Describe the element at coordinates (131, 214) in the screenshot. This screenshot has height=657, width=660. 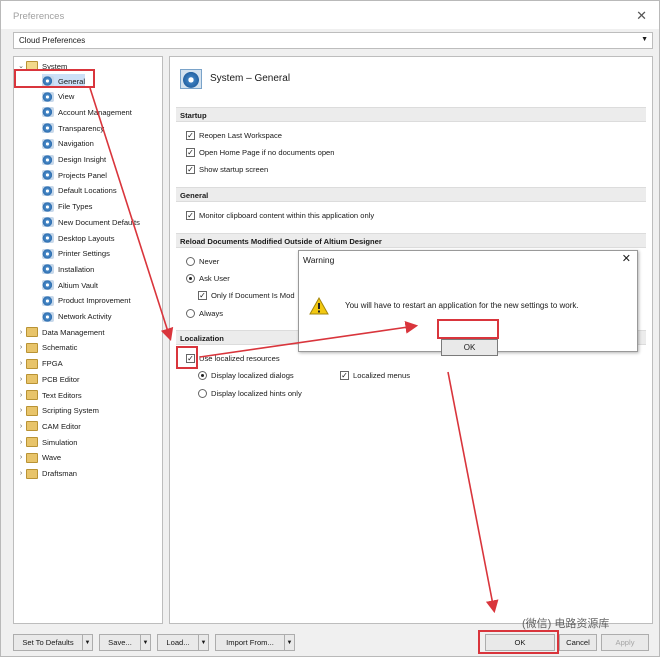
I see `arrow-general-to-checkbox` at that location.